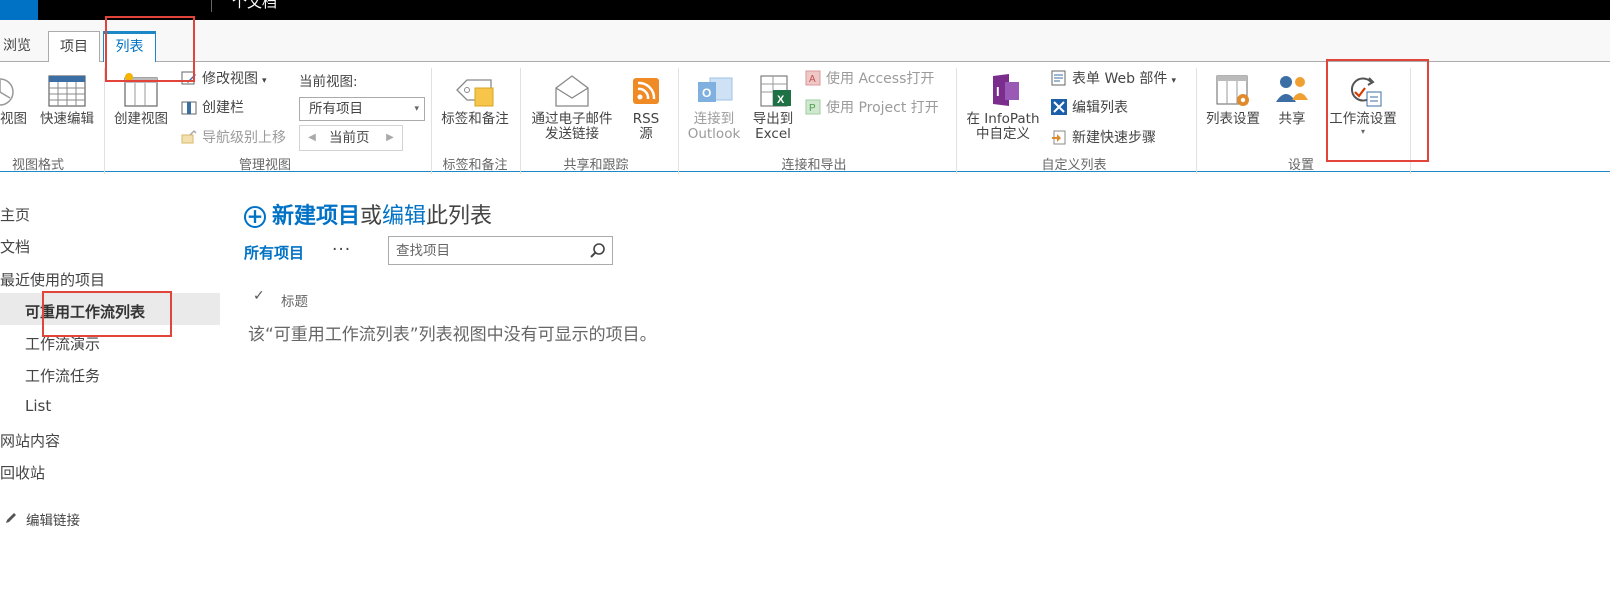 Image resolution: width=1610 pixels, height=606 pixels. Describe the element at coordinates (141, 90) in the screenshot. I see `create-view-icon` at that location.